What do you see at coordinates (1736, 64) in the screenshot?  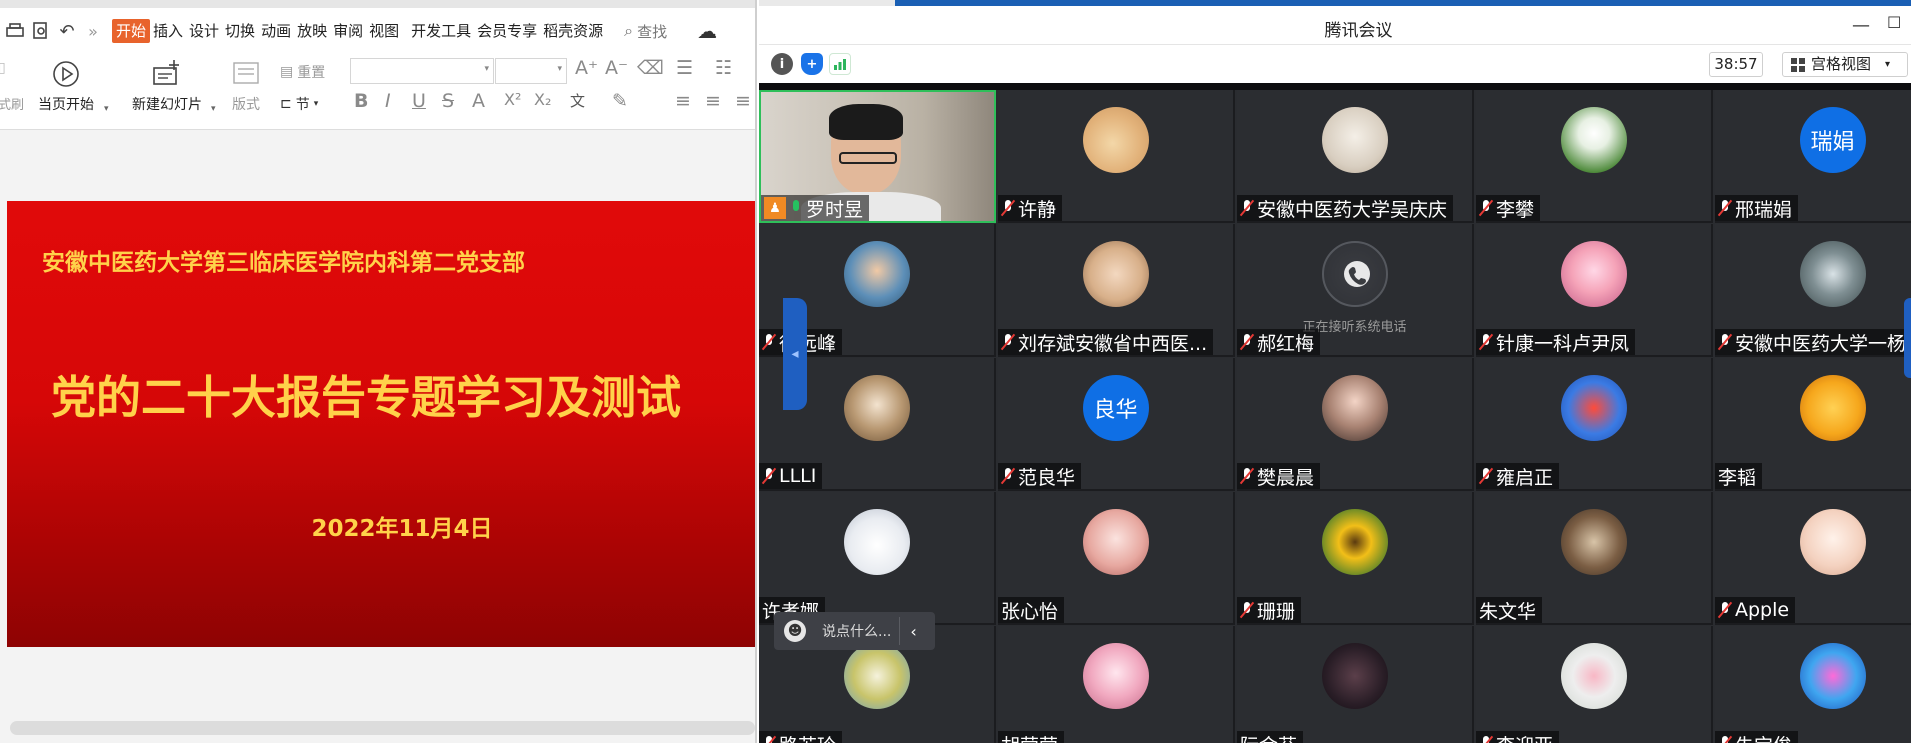 I see `meeting-timer: 38:57` at bounding box center [1736, 64].